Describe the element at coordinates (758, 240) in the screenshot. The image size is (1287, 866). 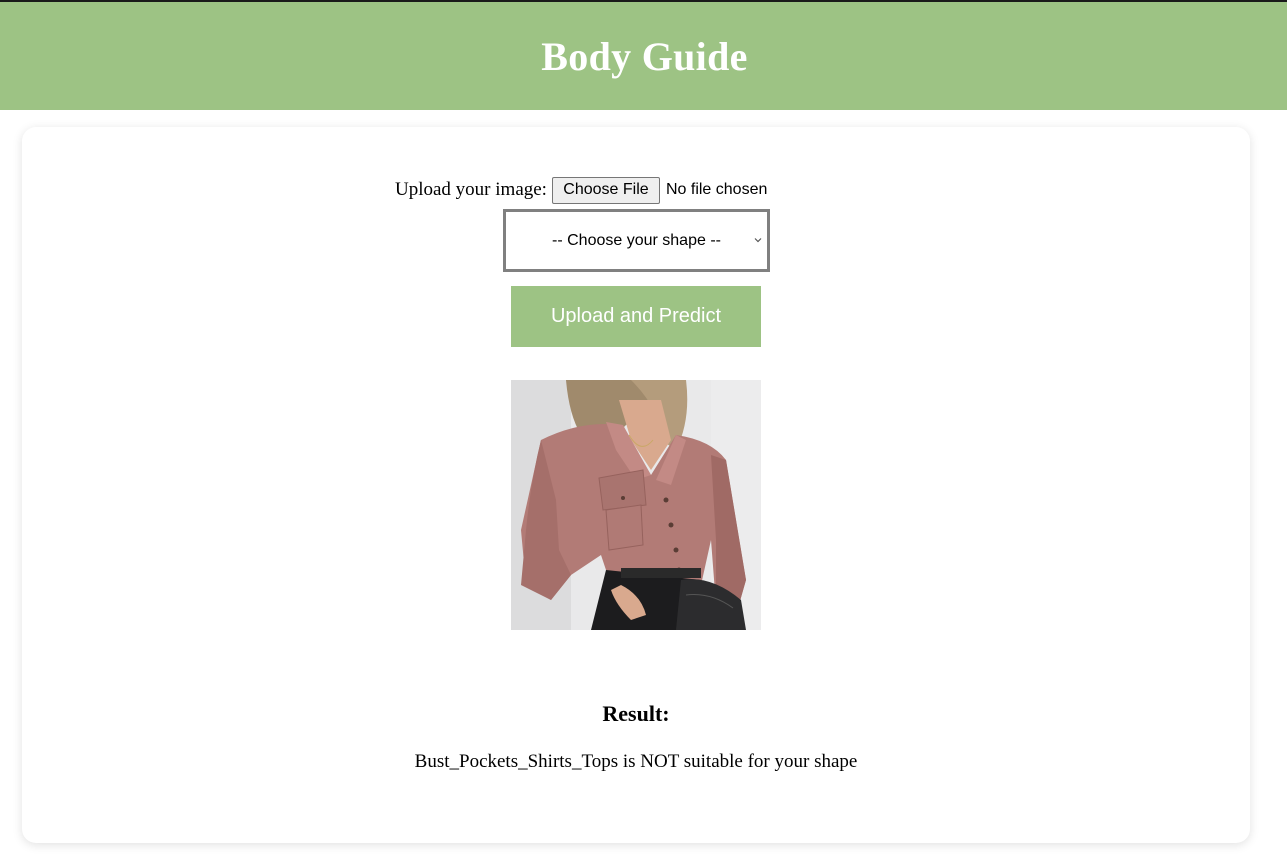
I see `chevron-down-icon` at that location.